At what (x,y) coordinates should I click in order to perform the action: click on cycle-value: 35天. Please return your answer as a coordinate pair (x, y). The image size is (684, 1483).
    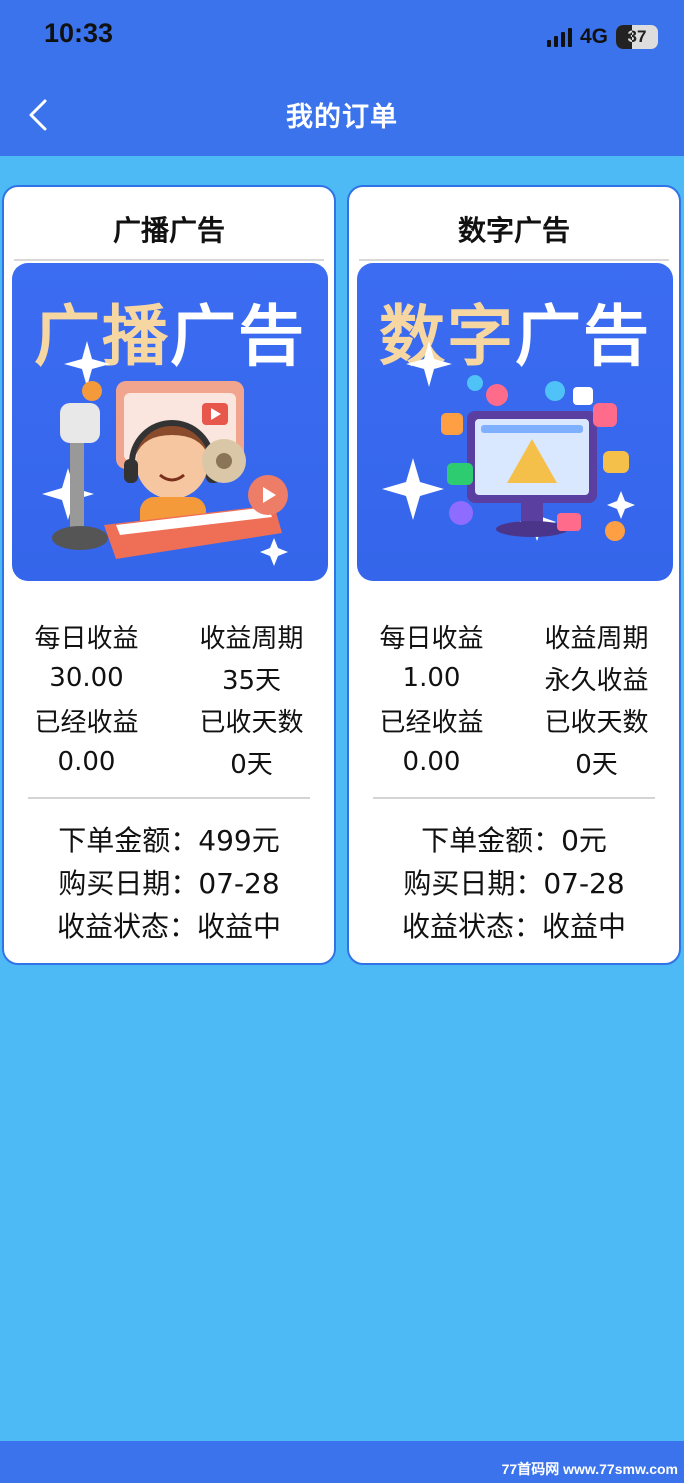
    Looking at the image, I should click on (251, 680).